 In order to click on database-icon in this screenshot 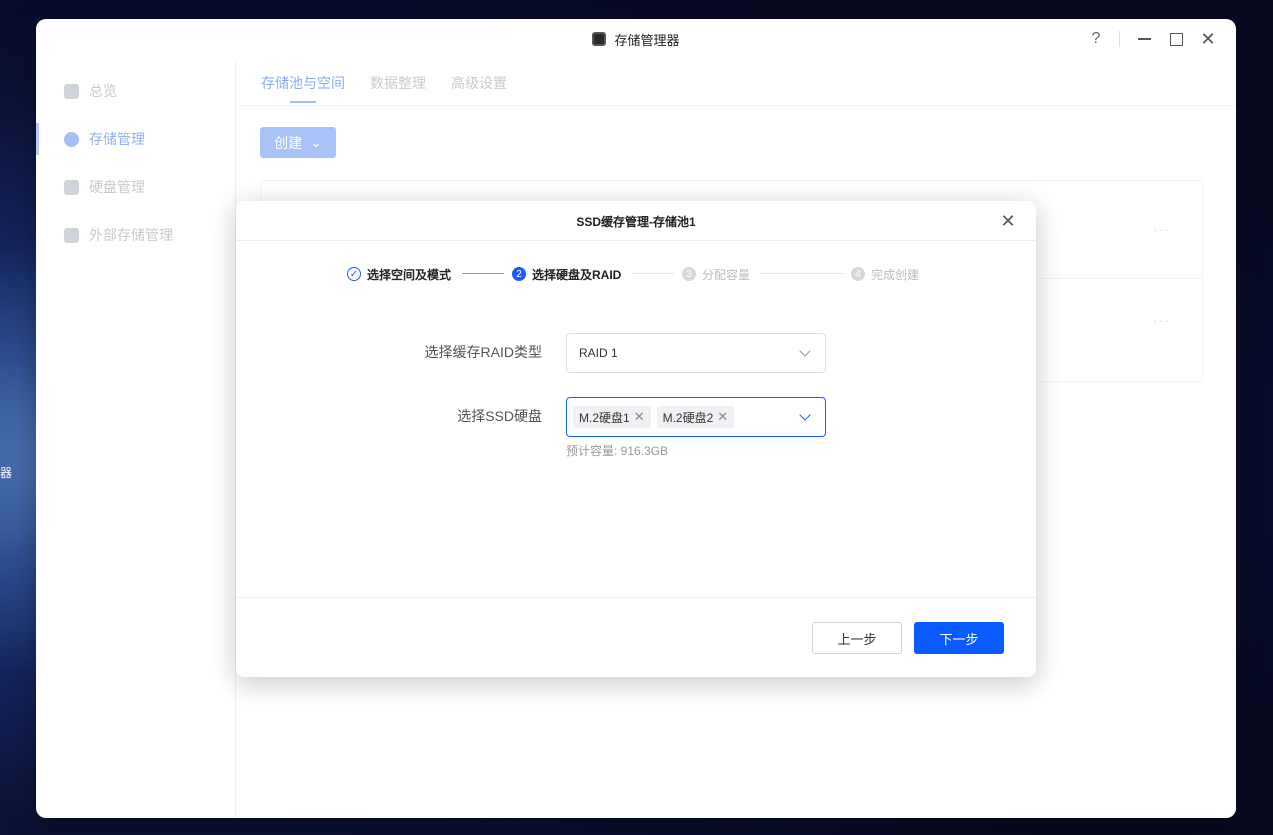, I will do `click(71, 139)`.